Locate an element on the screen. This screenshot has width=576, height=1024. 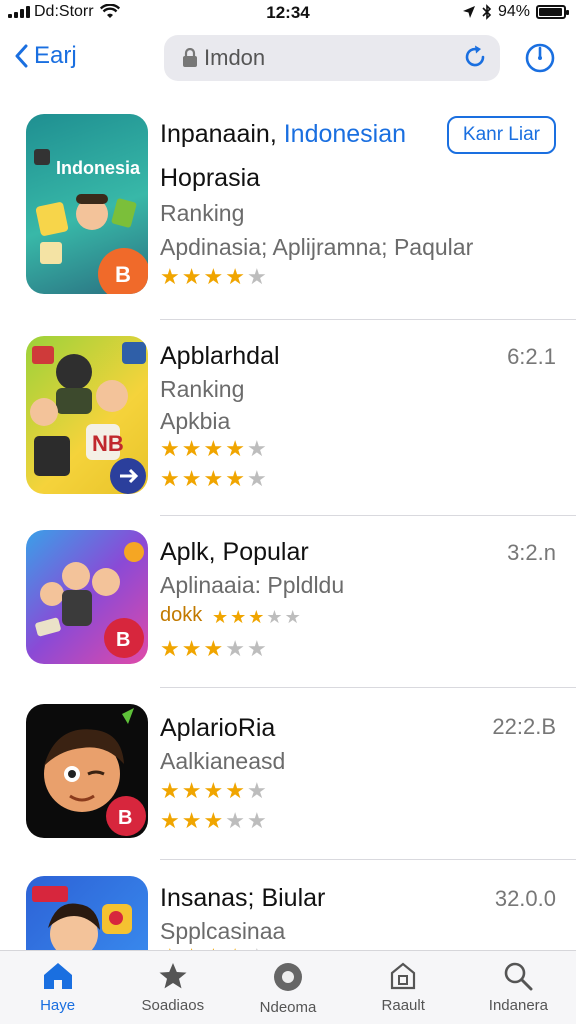
battery-icon is located at coordinates (552, 12).